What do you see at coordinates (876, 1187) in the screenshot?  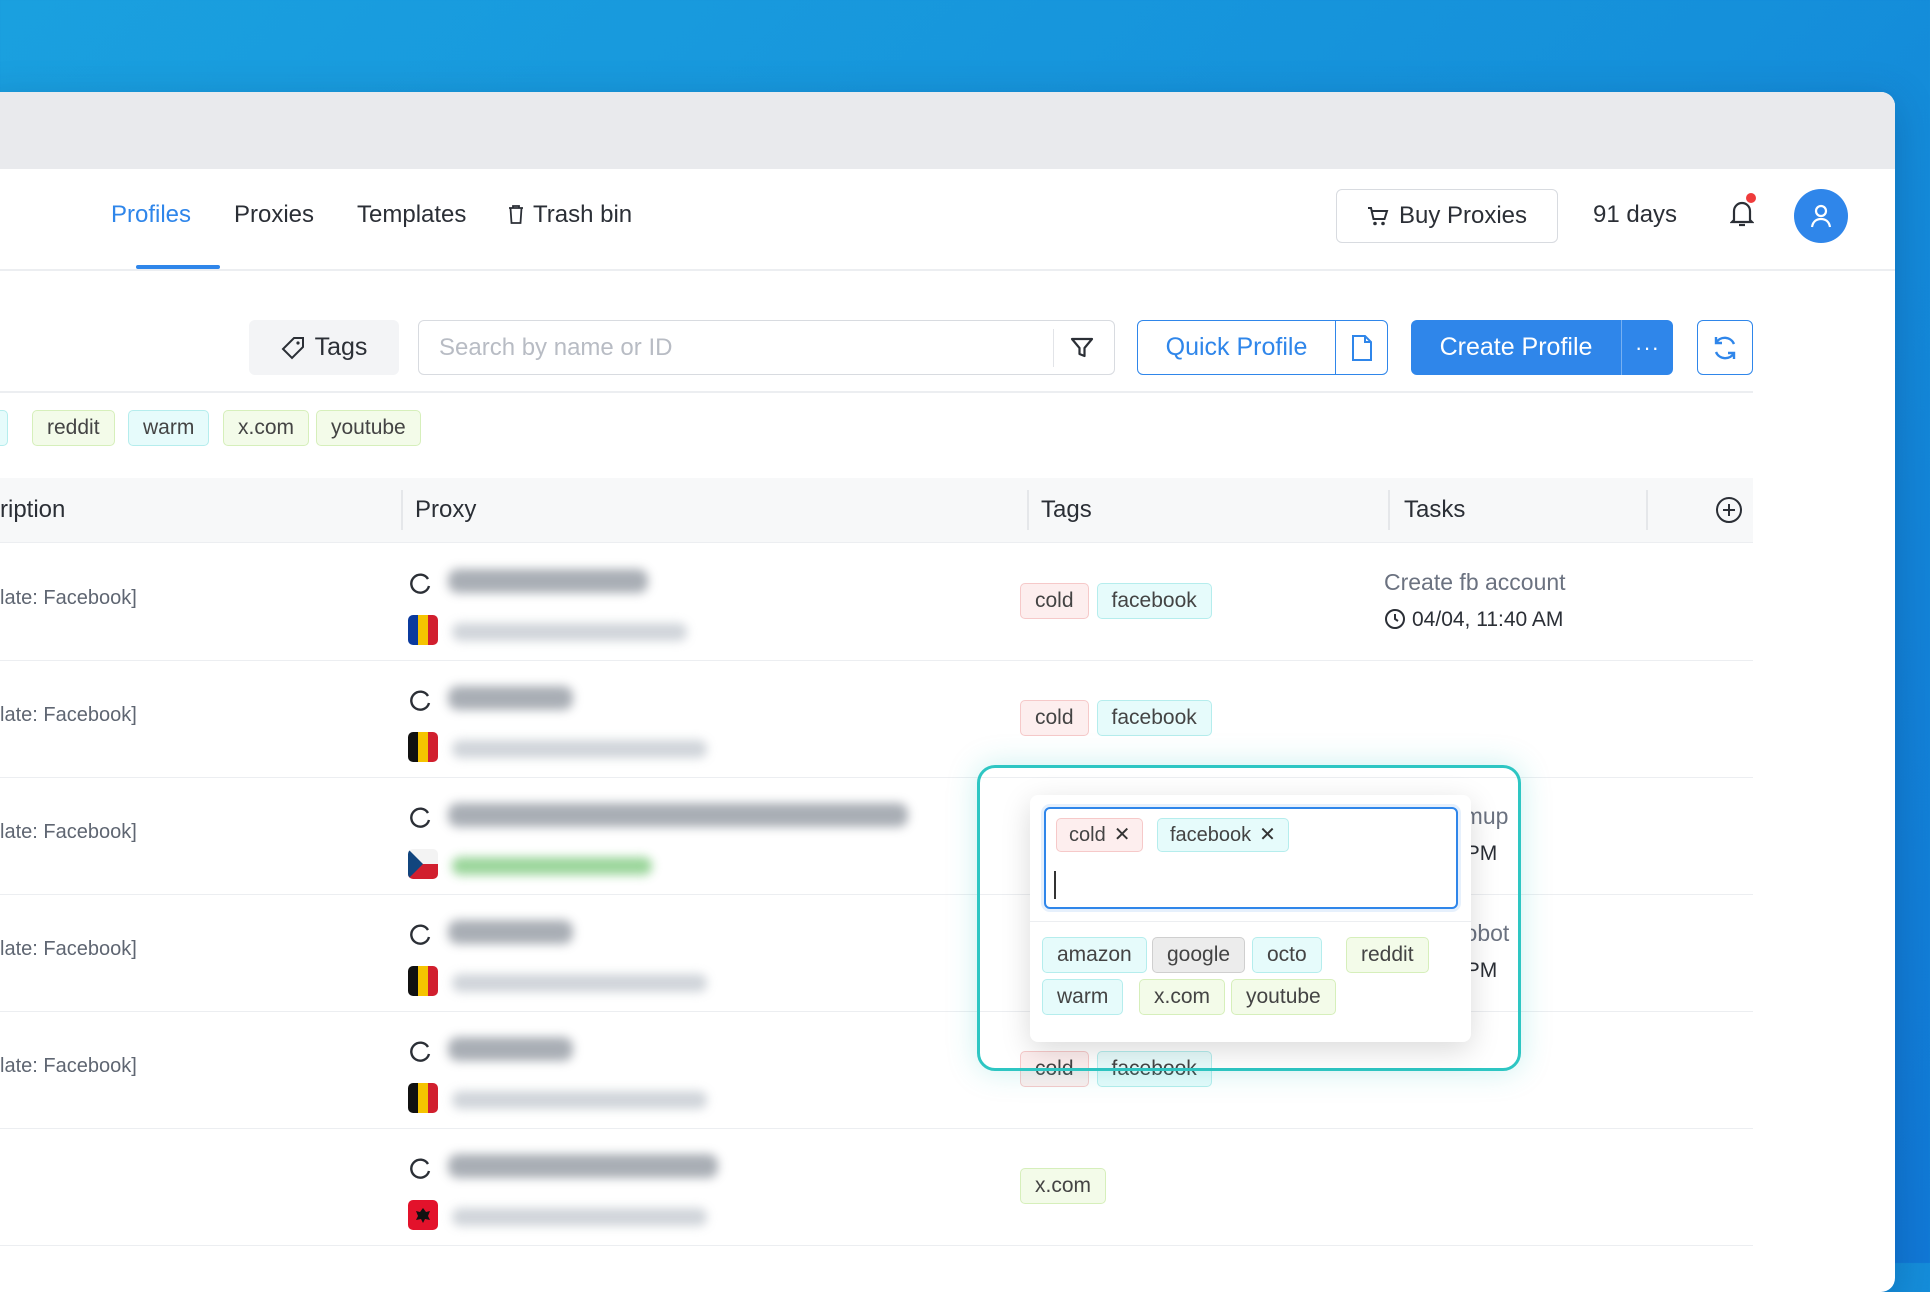 I see `table-row: x.com` at bounding box center [876, 1187].